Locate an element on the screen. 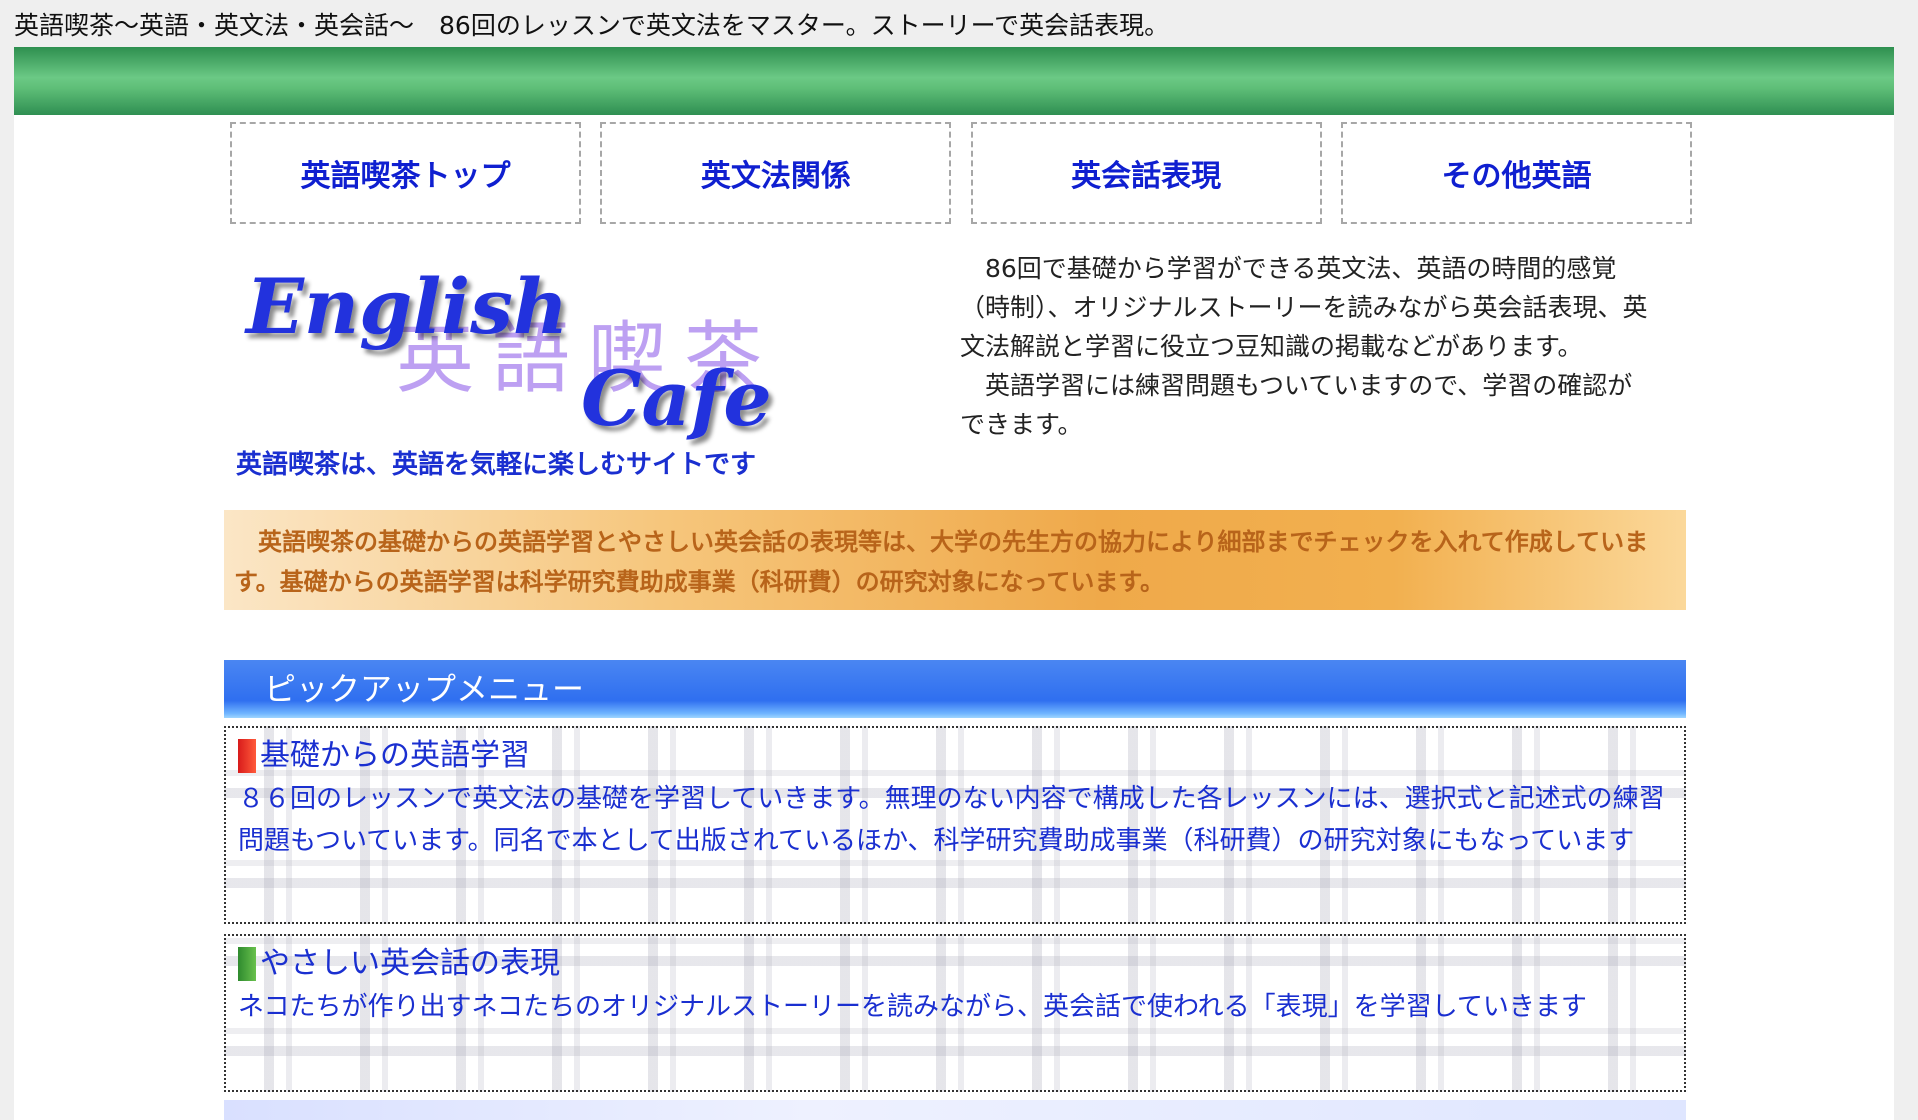 The image size is (1918, 1120). pickup-item-title-link: やさしい英会話の表現 is located at coordinates (410, 964).